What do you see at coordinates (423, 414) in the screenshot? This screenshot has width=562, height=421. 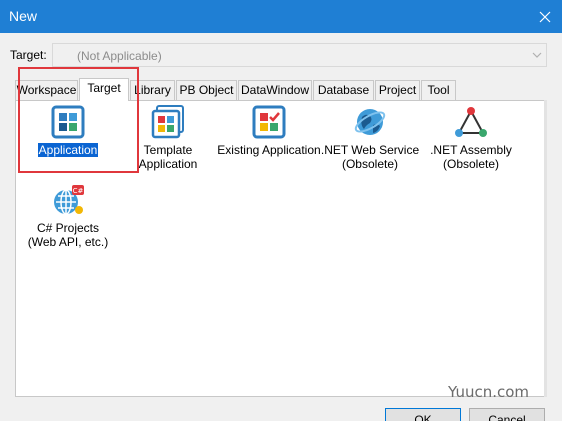 I see `ok-button: OK` at bounding box center [423, 414].